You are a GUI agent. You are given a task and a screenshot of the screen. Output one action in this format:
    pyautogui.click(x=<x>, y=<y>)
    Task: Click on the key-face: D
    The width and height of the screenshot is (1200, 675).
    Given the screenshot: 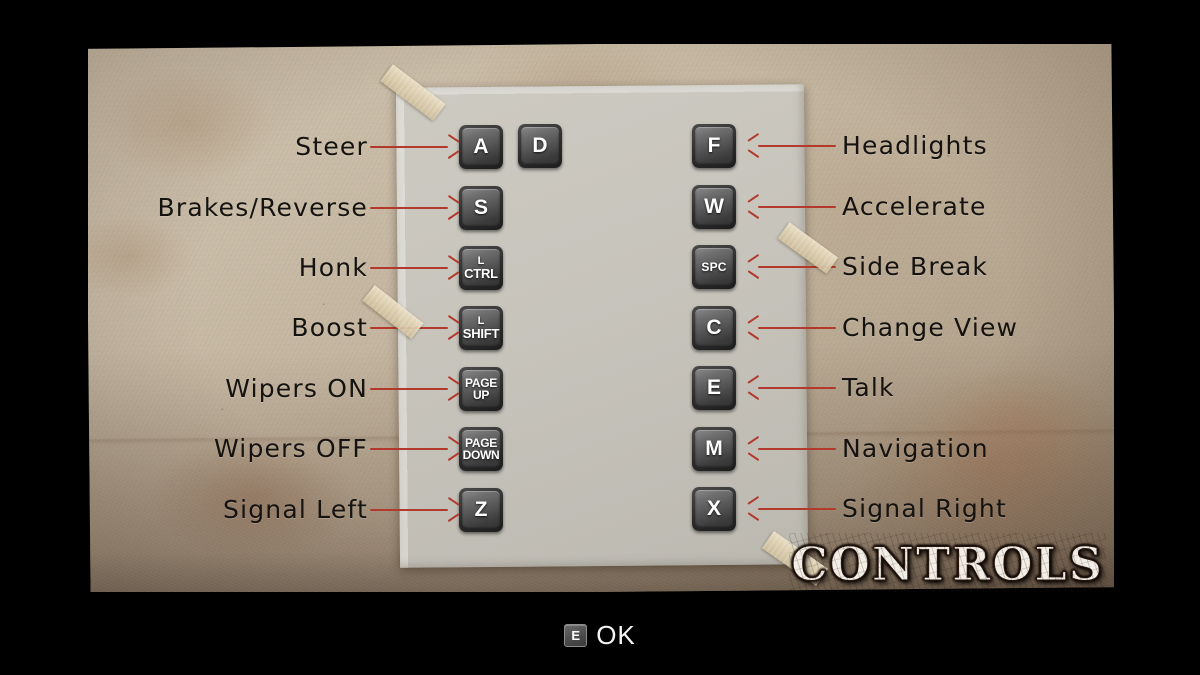 What is the action you would take?
    pyautogui.click(x=540, y=146)
    